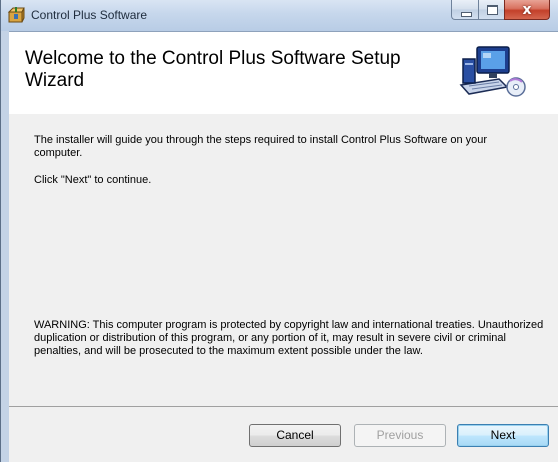  I want to click on minimize-button, so click(464, 10).